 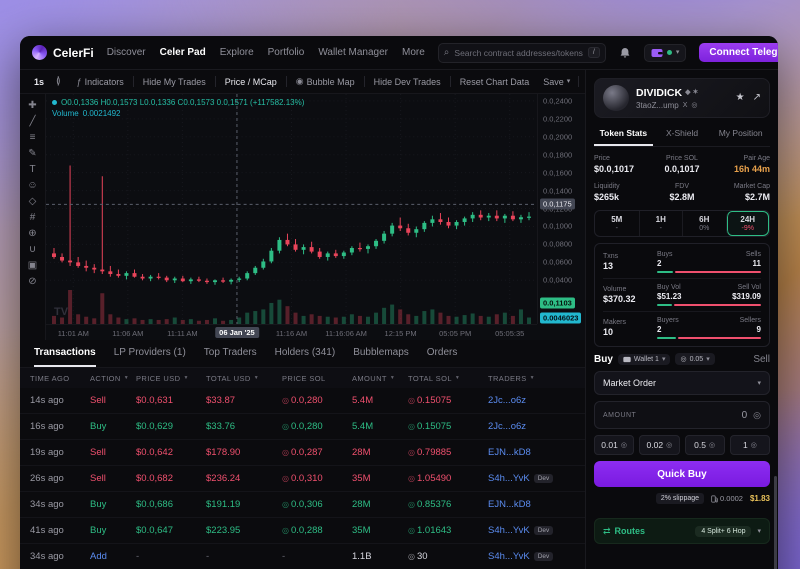 What do you see at coordinates (33, 137) in the screenshot?
I see `fib-tool-icon: ≡` at bounding box center [33, 137].